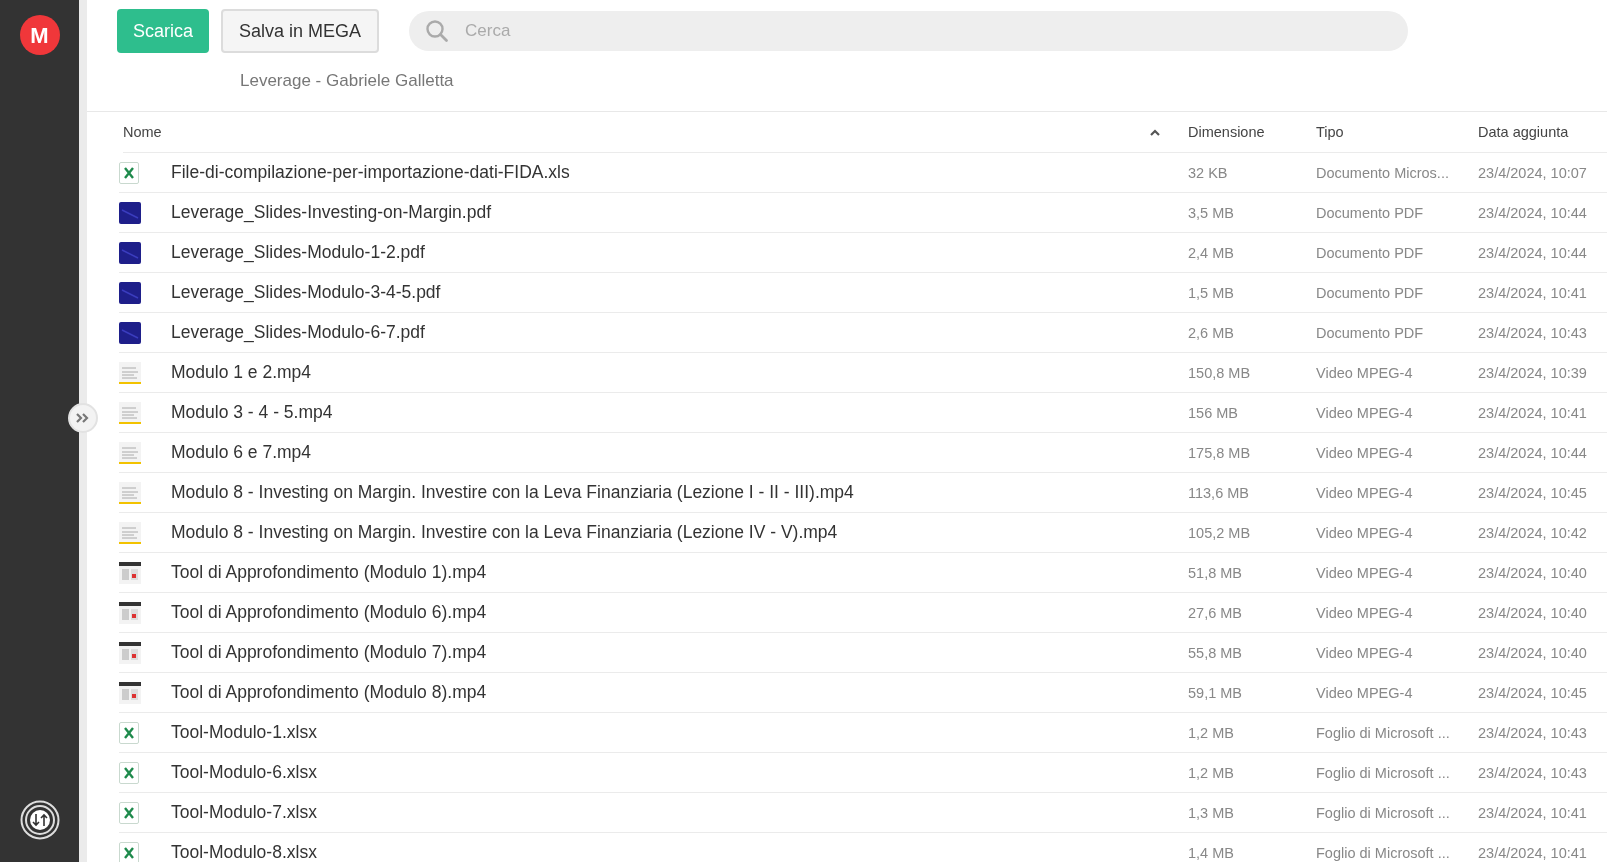  I want to click on file-name: Leverage_Slides-Modulo-1-2.pdf, so click(298, 252).